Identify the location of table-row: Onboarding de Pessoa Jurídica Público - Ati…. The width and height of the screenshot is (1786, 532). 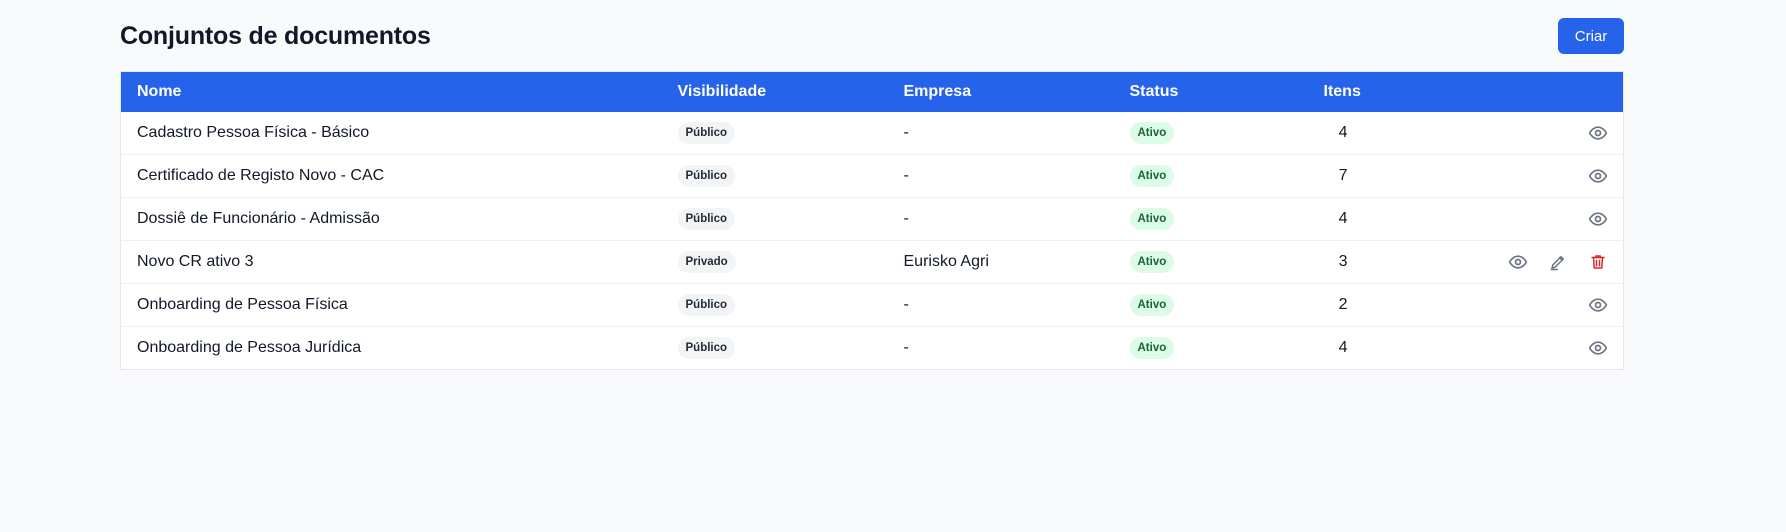
(872, 348).